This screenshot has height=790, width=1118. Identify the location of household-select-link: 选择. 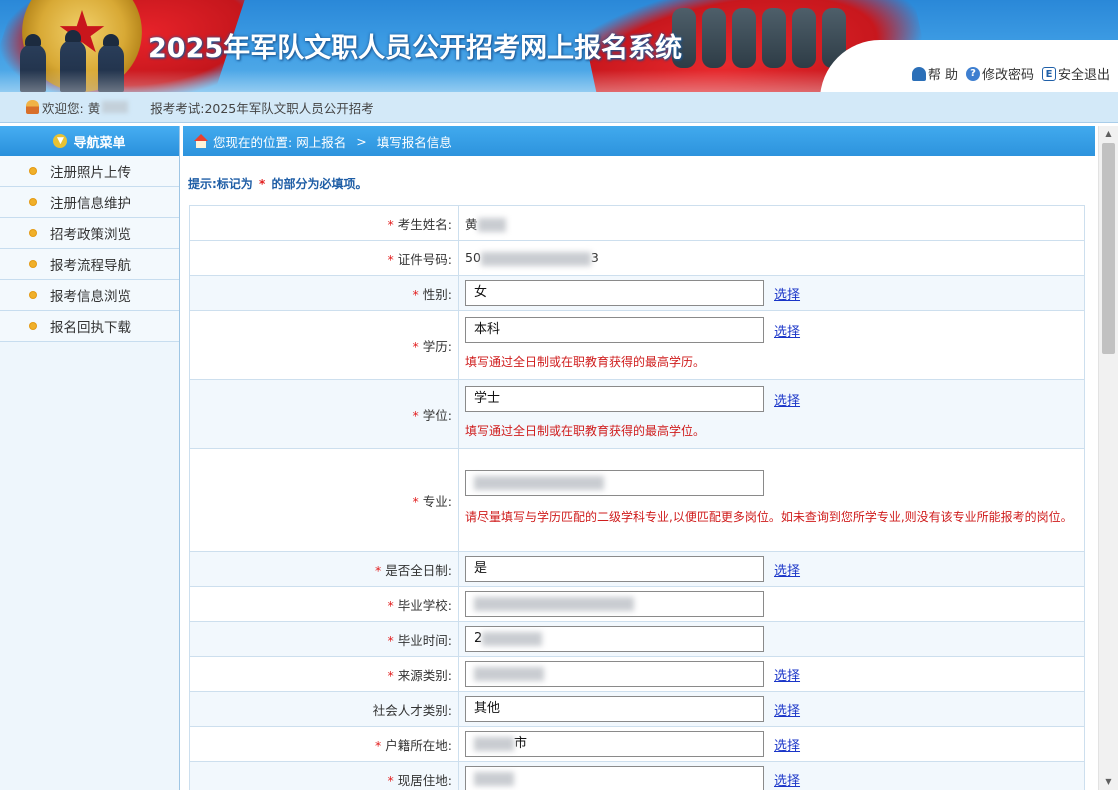
(787, 746).